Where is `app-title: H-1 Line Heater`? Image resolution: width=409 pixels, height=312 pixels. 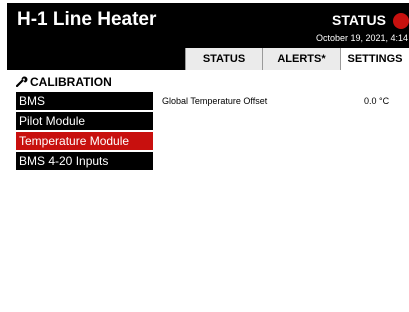
app-title: H-1 Line Heater is located at coordinates (87, 19).